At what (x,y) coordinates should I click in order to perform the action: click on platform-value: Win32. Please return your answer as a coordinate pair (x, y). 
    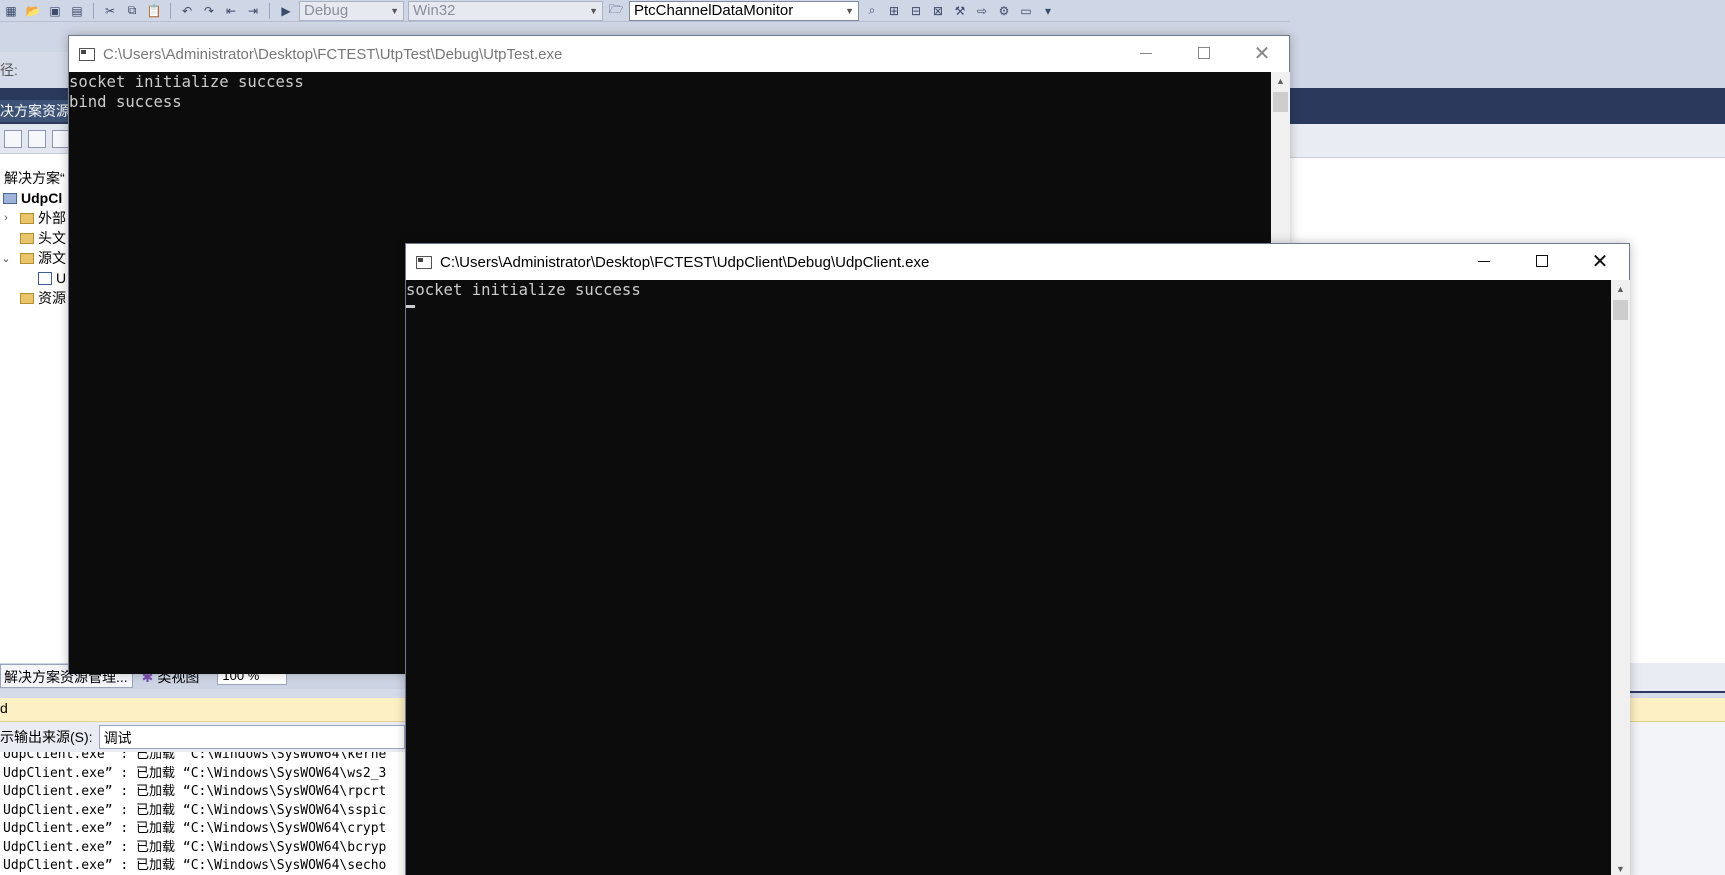
    Looking at the image, I should click on (434, 10).